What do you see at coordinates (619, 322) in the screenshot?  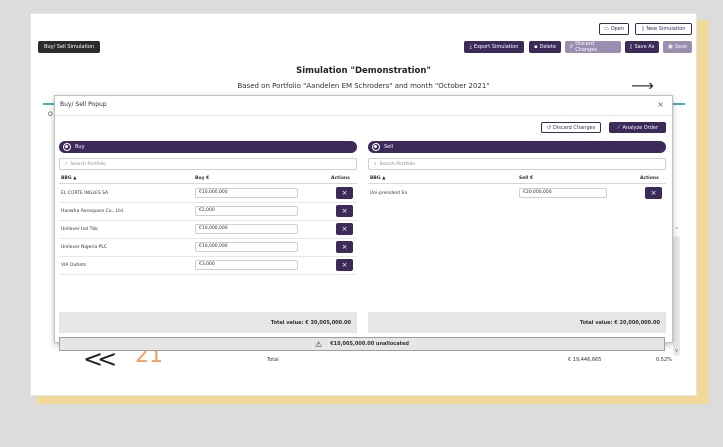 I see `sell-total-value: Total value: € 20,000,000.00` at bounding box center [619, 322].